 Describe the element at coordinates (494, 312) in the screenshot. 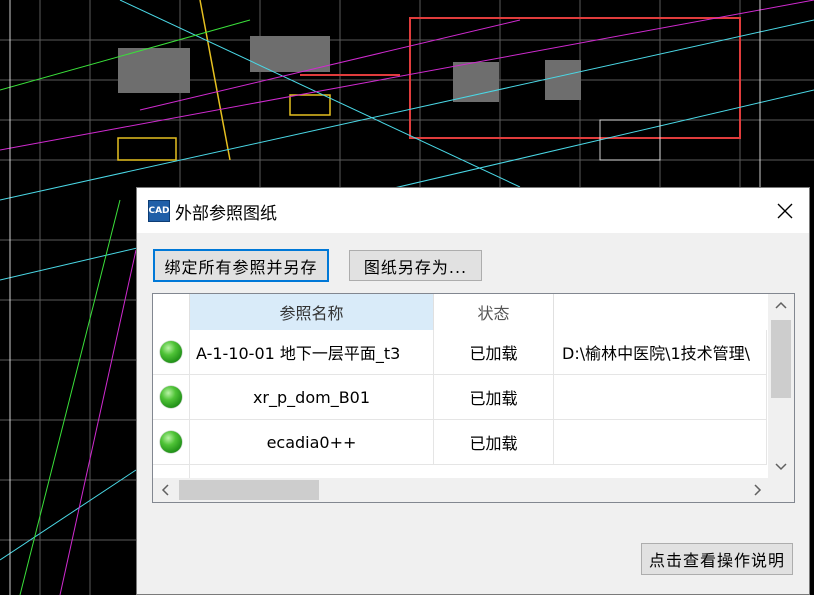

I see `column-header-status: 状态` at that location.